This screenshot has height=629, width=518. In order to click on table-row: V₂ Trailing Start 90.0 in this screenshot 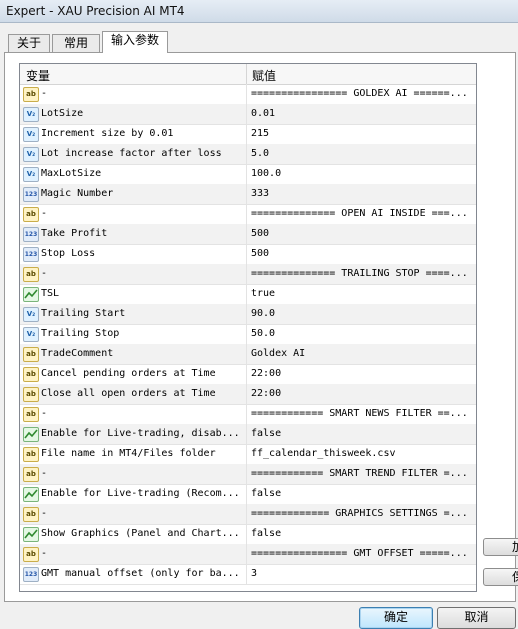, I will do `click(248, 314)`.